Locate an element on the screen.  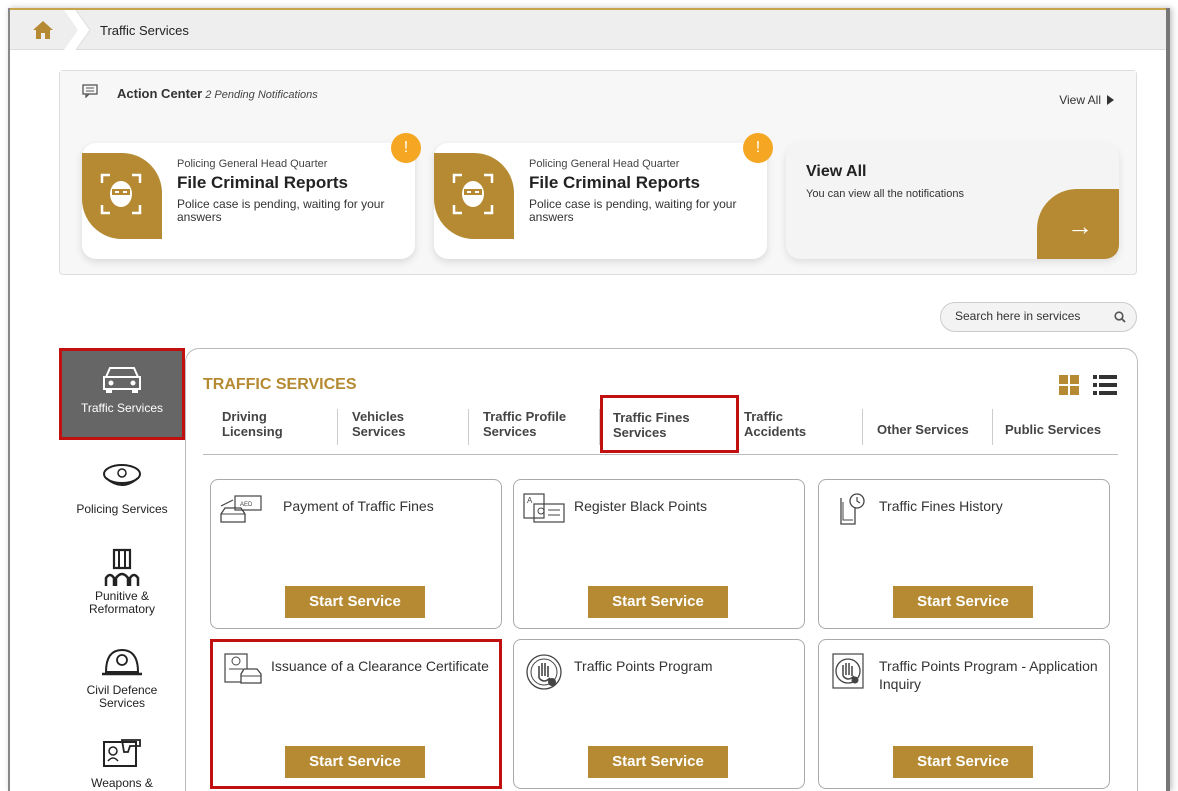
tab-label-line1: Driving is located at coordinates (244, 416).